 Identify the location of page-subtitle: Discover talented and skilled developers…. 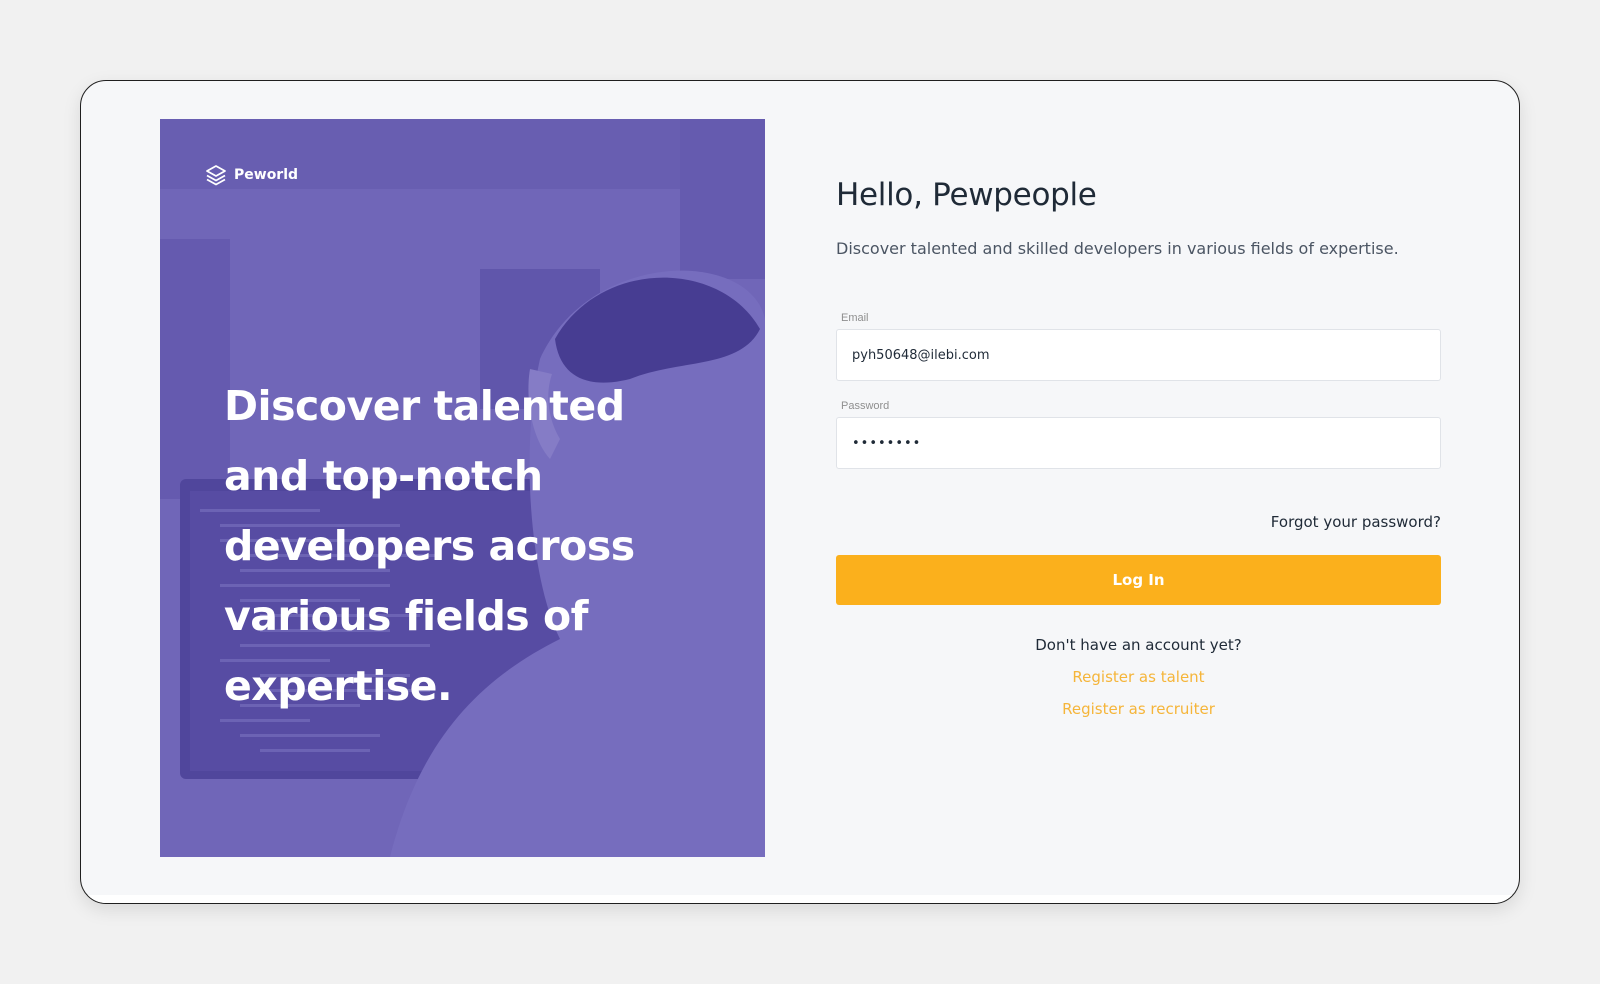
(1117, 248).